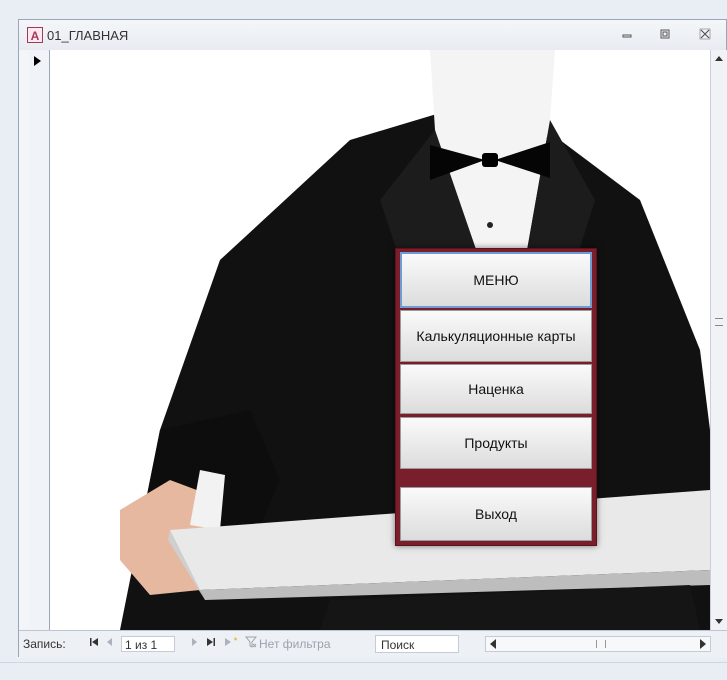 This screenshot has width=727, height=680. I want to click on record-selector, so click(39, 340).